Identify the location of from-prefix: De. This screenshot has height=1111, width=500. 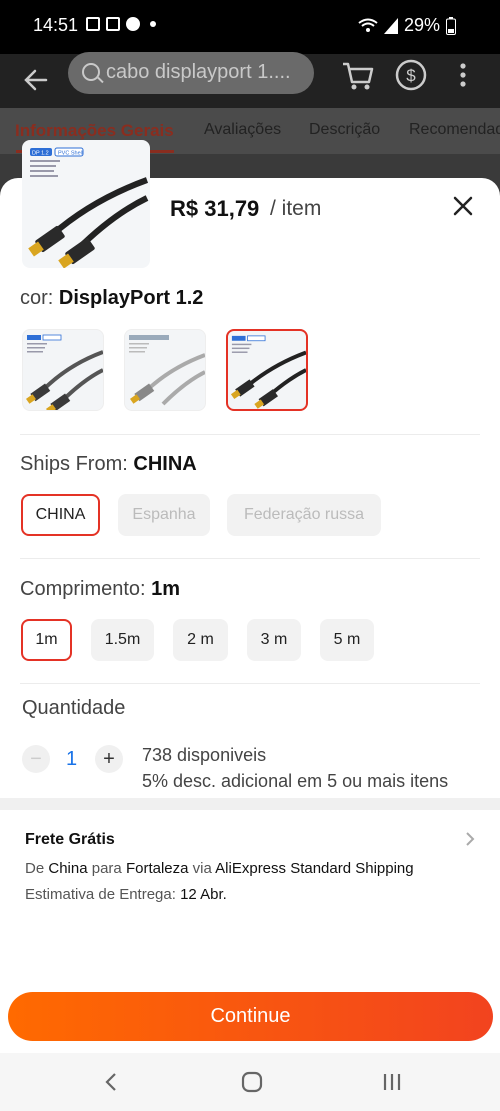
(35, 868).